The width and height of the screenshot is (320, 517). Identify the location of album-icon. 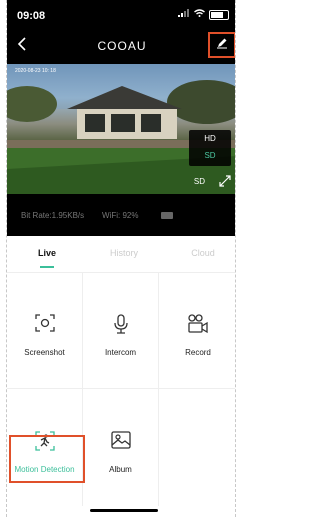
(120, 442).